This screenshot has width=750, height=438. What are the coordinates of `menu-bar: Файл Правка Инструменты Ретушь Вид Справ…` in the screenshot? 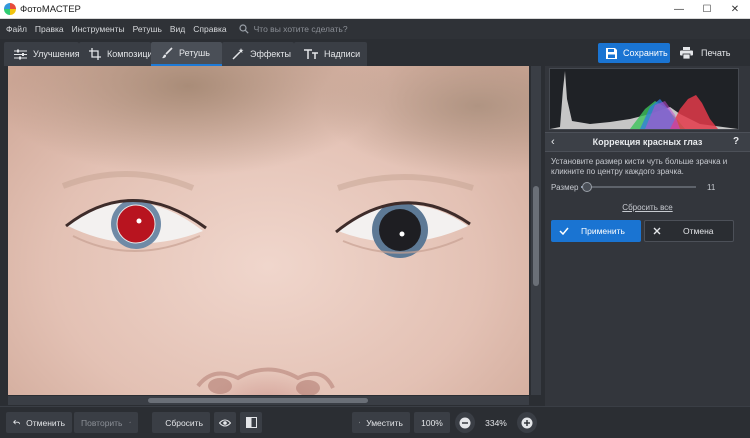 It's located at (375, 29).